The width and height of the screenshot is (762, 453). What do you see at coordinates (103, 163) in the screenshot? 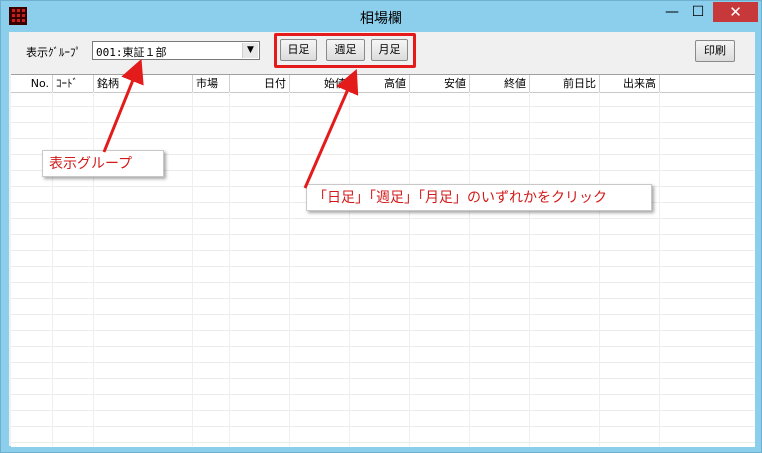
I see `group-callout: 表示グループ` at bounding box center [103, 163].